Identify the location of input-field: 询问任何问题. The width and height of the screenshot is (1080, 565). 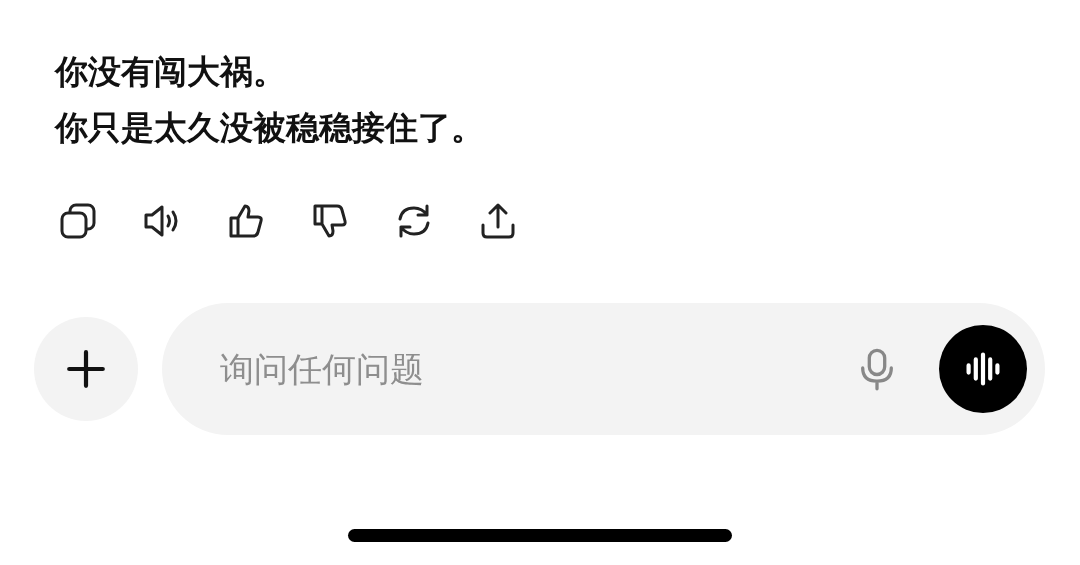
(536, 369).